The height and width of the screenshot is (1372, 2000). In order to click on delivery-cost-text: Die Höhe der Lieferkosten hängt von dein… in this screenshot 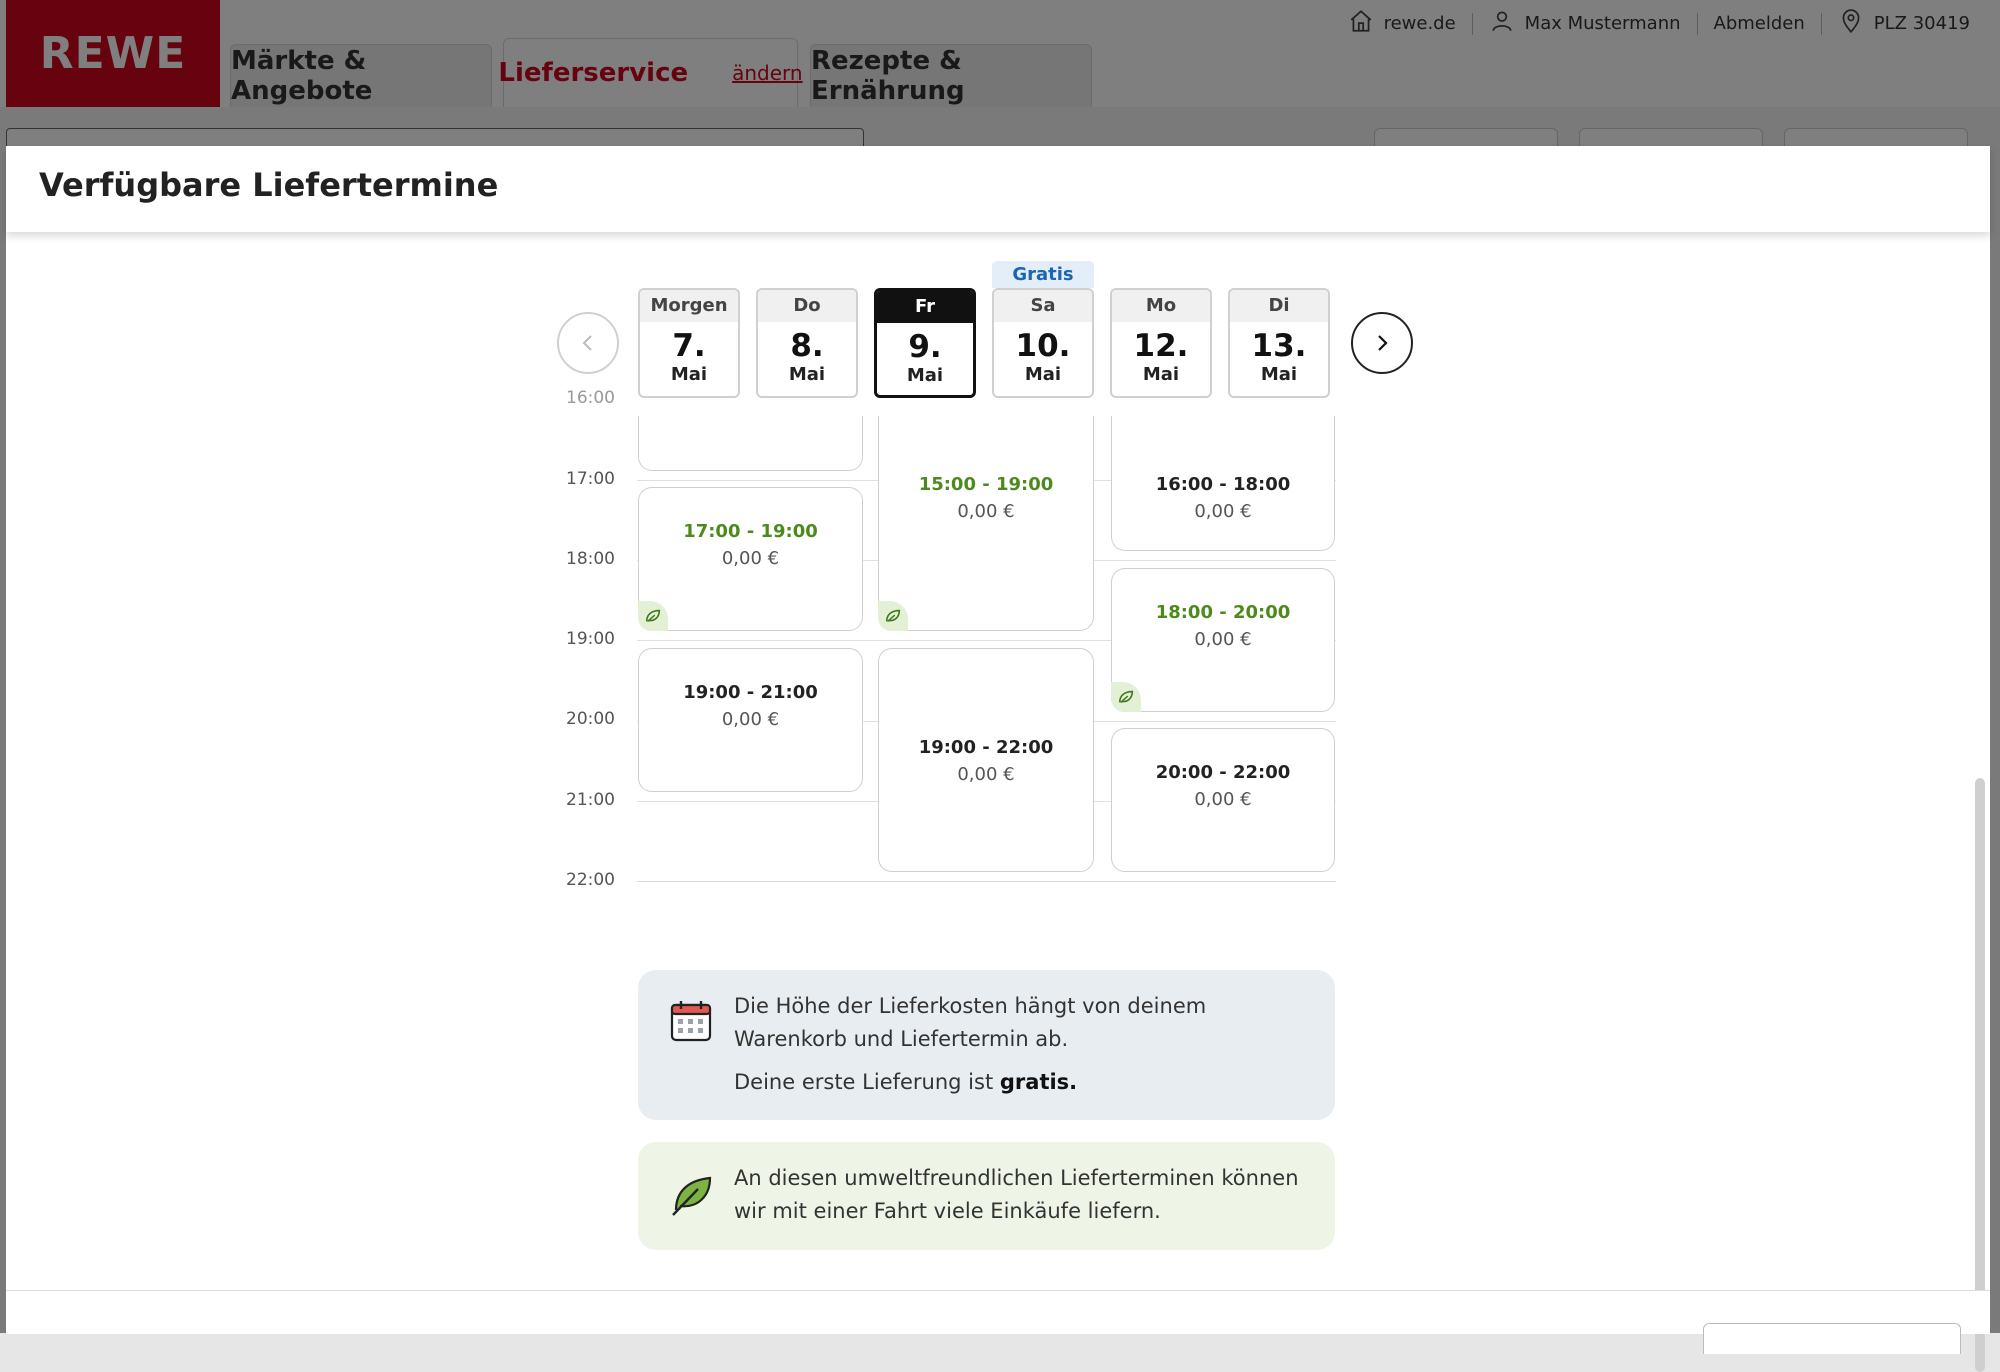, I will do `click(970, 1022)`.